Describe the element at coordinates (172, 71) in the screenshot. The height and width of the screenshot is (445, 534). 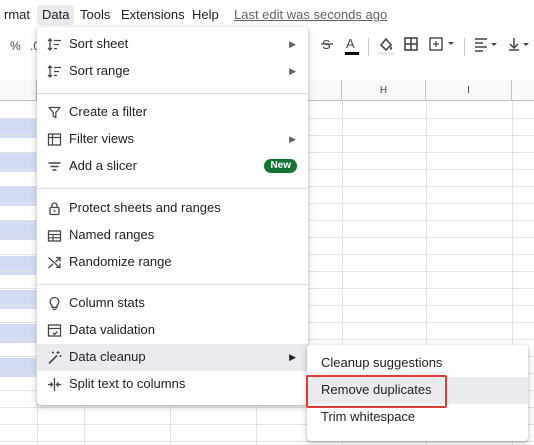
I see `menu-item-sort-range: Sort range ▶` at that location.